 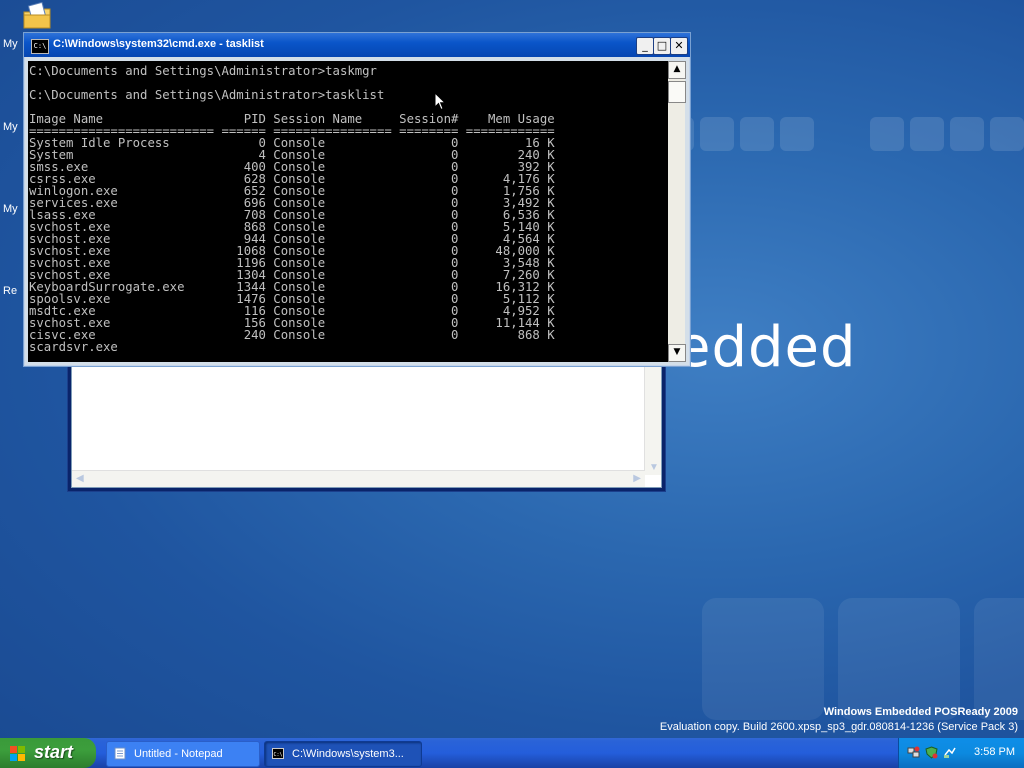 I want to click on desktop-decor-tiles, so click(x=842, y=134).